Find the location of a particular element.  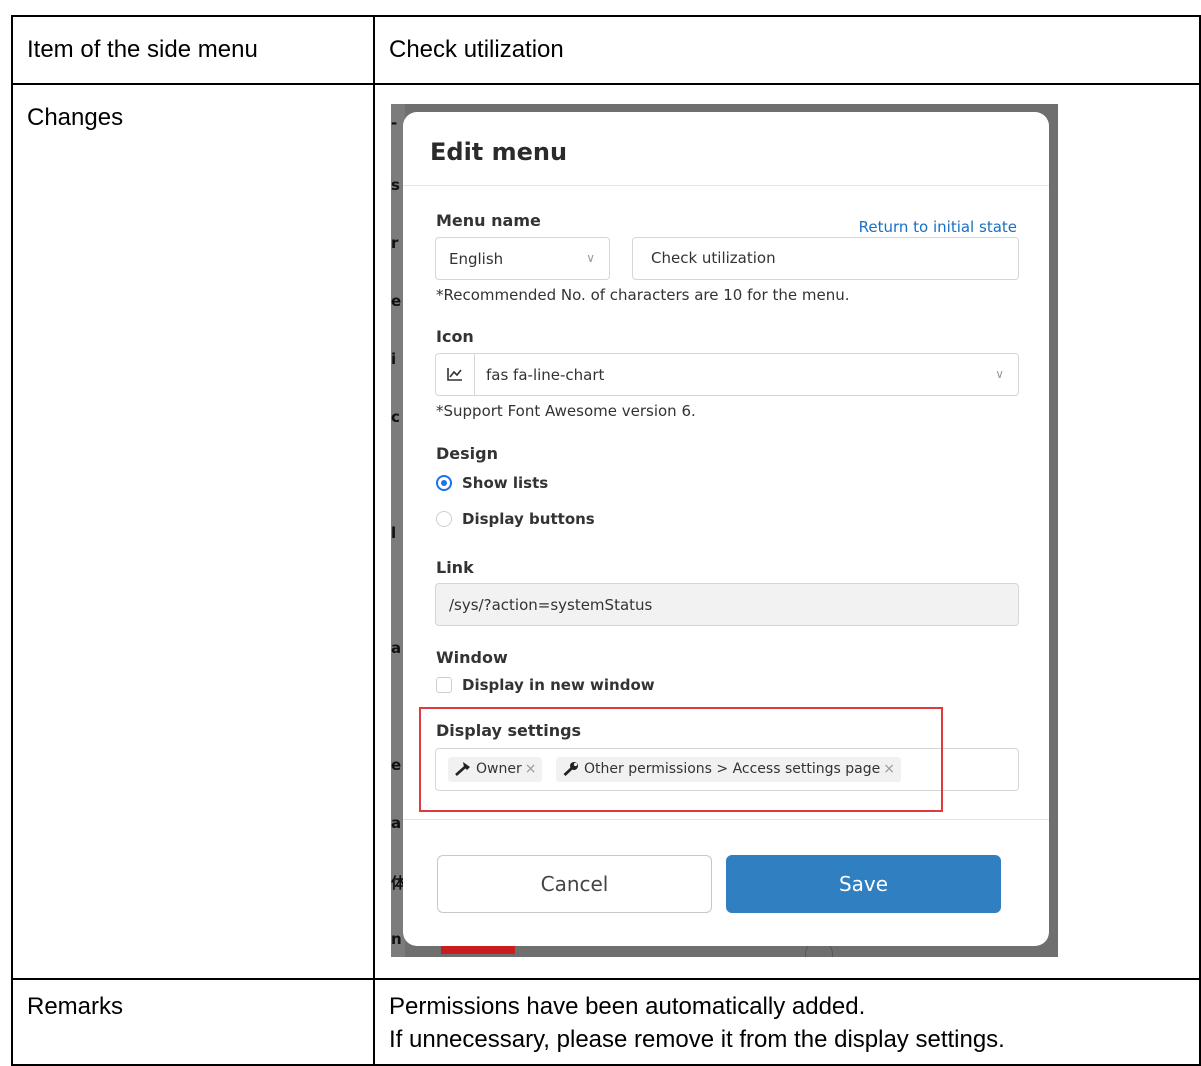

line-chart-icon is located at coordinates (454, 374).